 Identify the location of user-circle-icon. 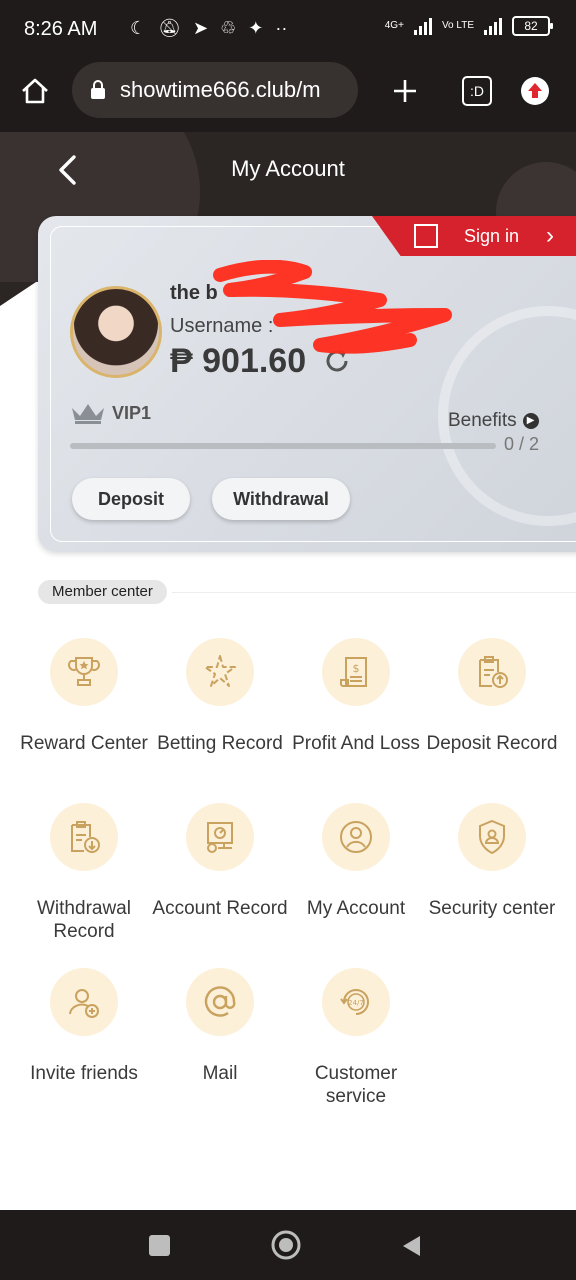
(356, 837).